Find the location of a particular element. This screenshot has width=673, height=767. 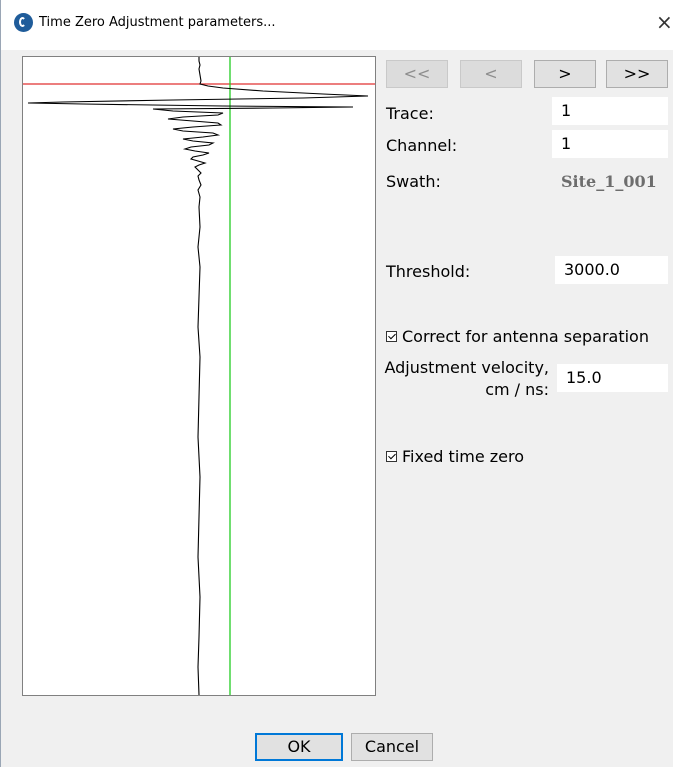

velocity-label-line1: Adjustment velocity, is located at coordinates (466, 367).